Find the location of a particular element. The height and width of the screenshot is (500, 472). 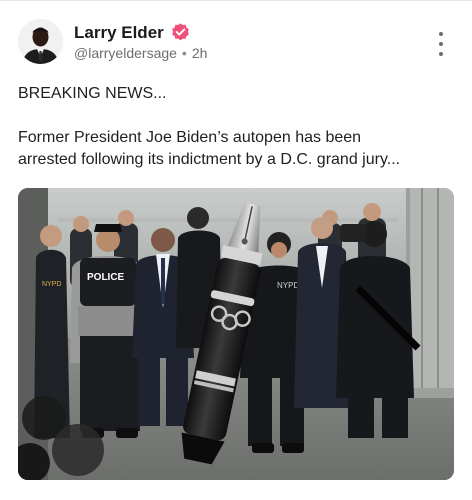

author-handle: @larryeldersage is located at coordinates (125, 53).